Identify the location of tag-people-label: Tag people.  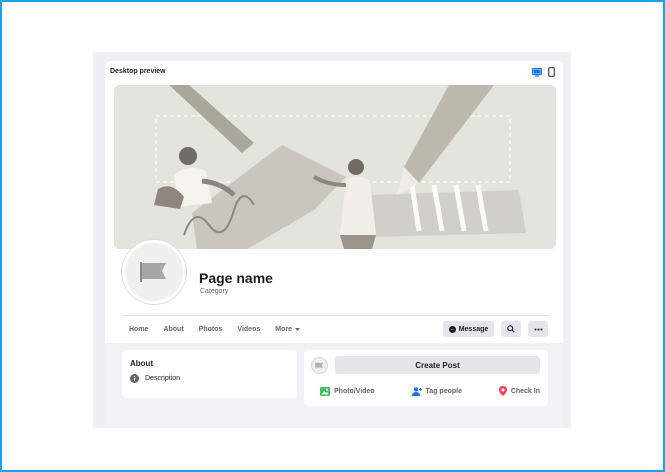
(443, 391).